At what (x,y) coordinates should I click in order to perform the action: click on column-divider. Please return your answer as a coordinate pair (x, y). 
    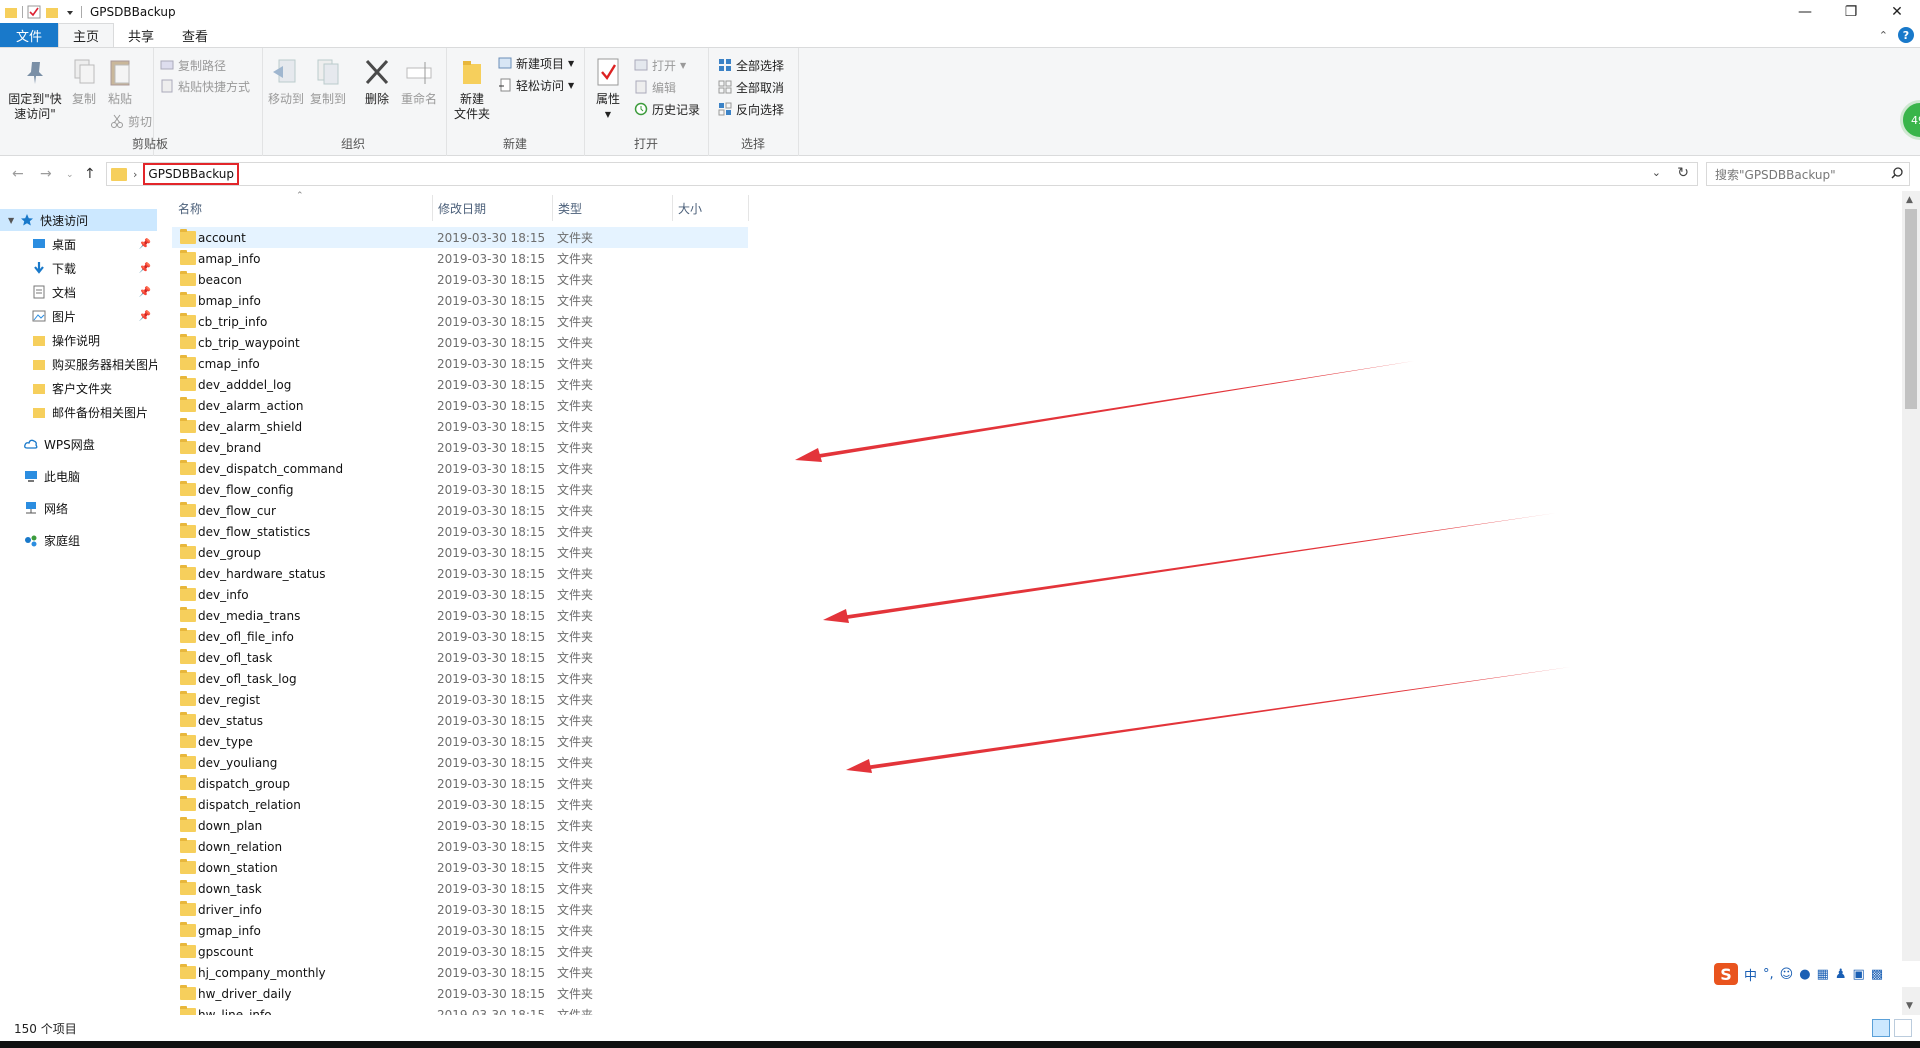
    Looking at the image, I should click on (748, 208).